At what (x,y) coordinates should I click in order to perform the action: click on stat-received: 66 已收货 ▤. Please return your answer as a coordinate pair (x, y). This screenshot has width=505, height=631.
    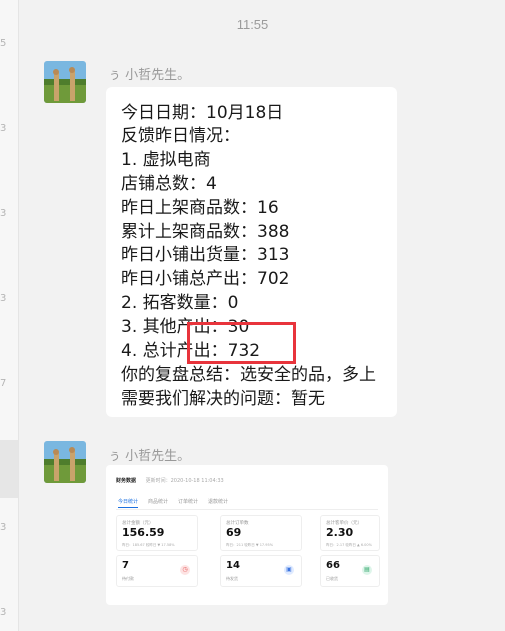
    Looking at the image, I should click on (350, 571).